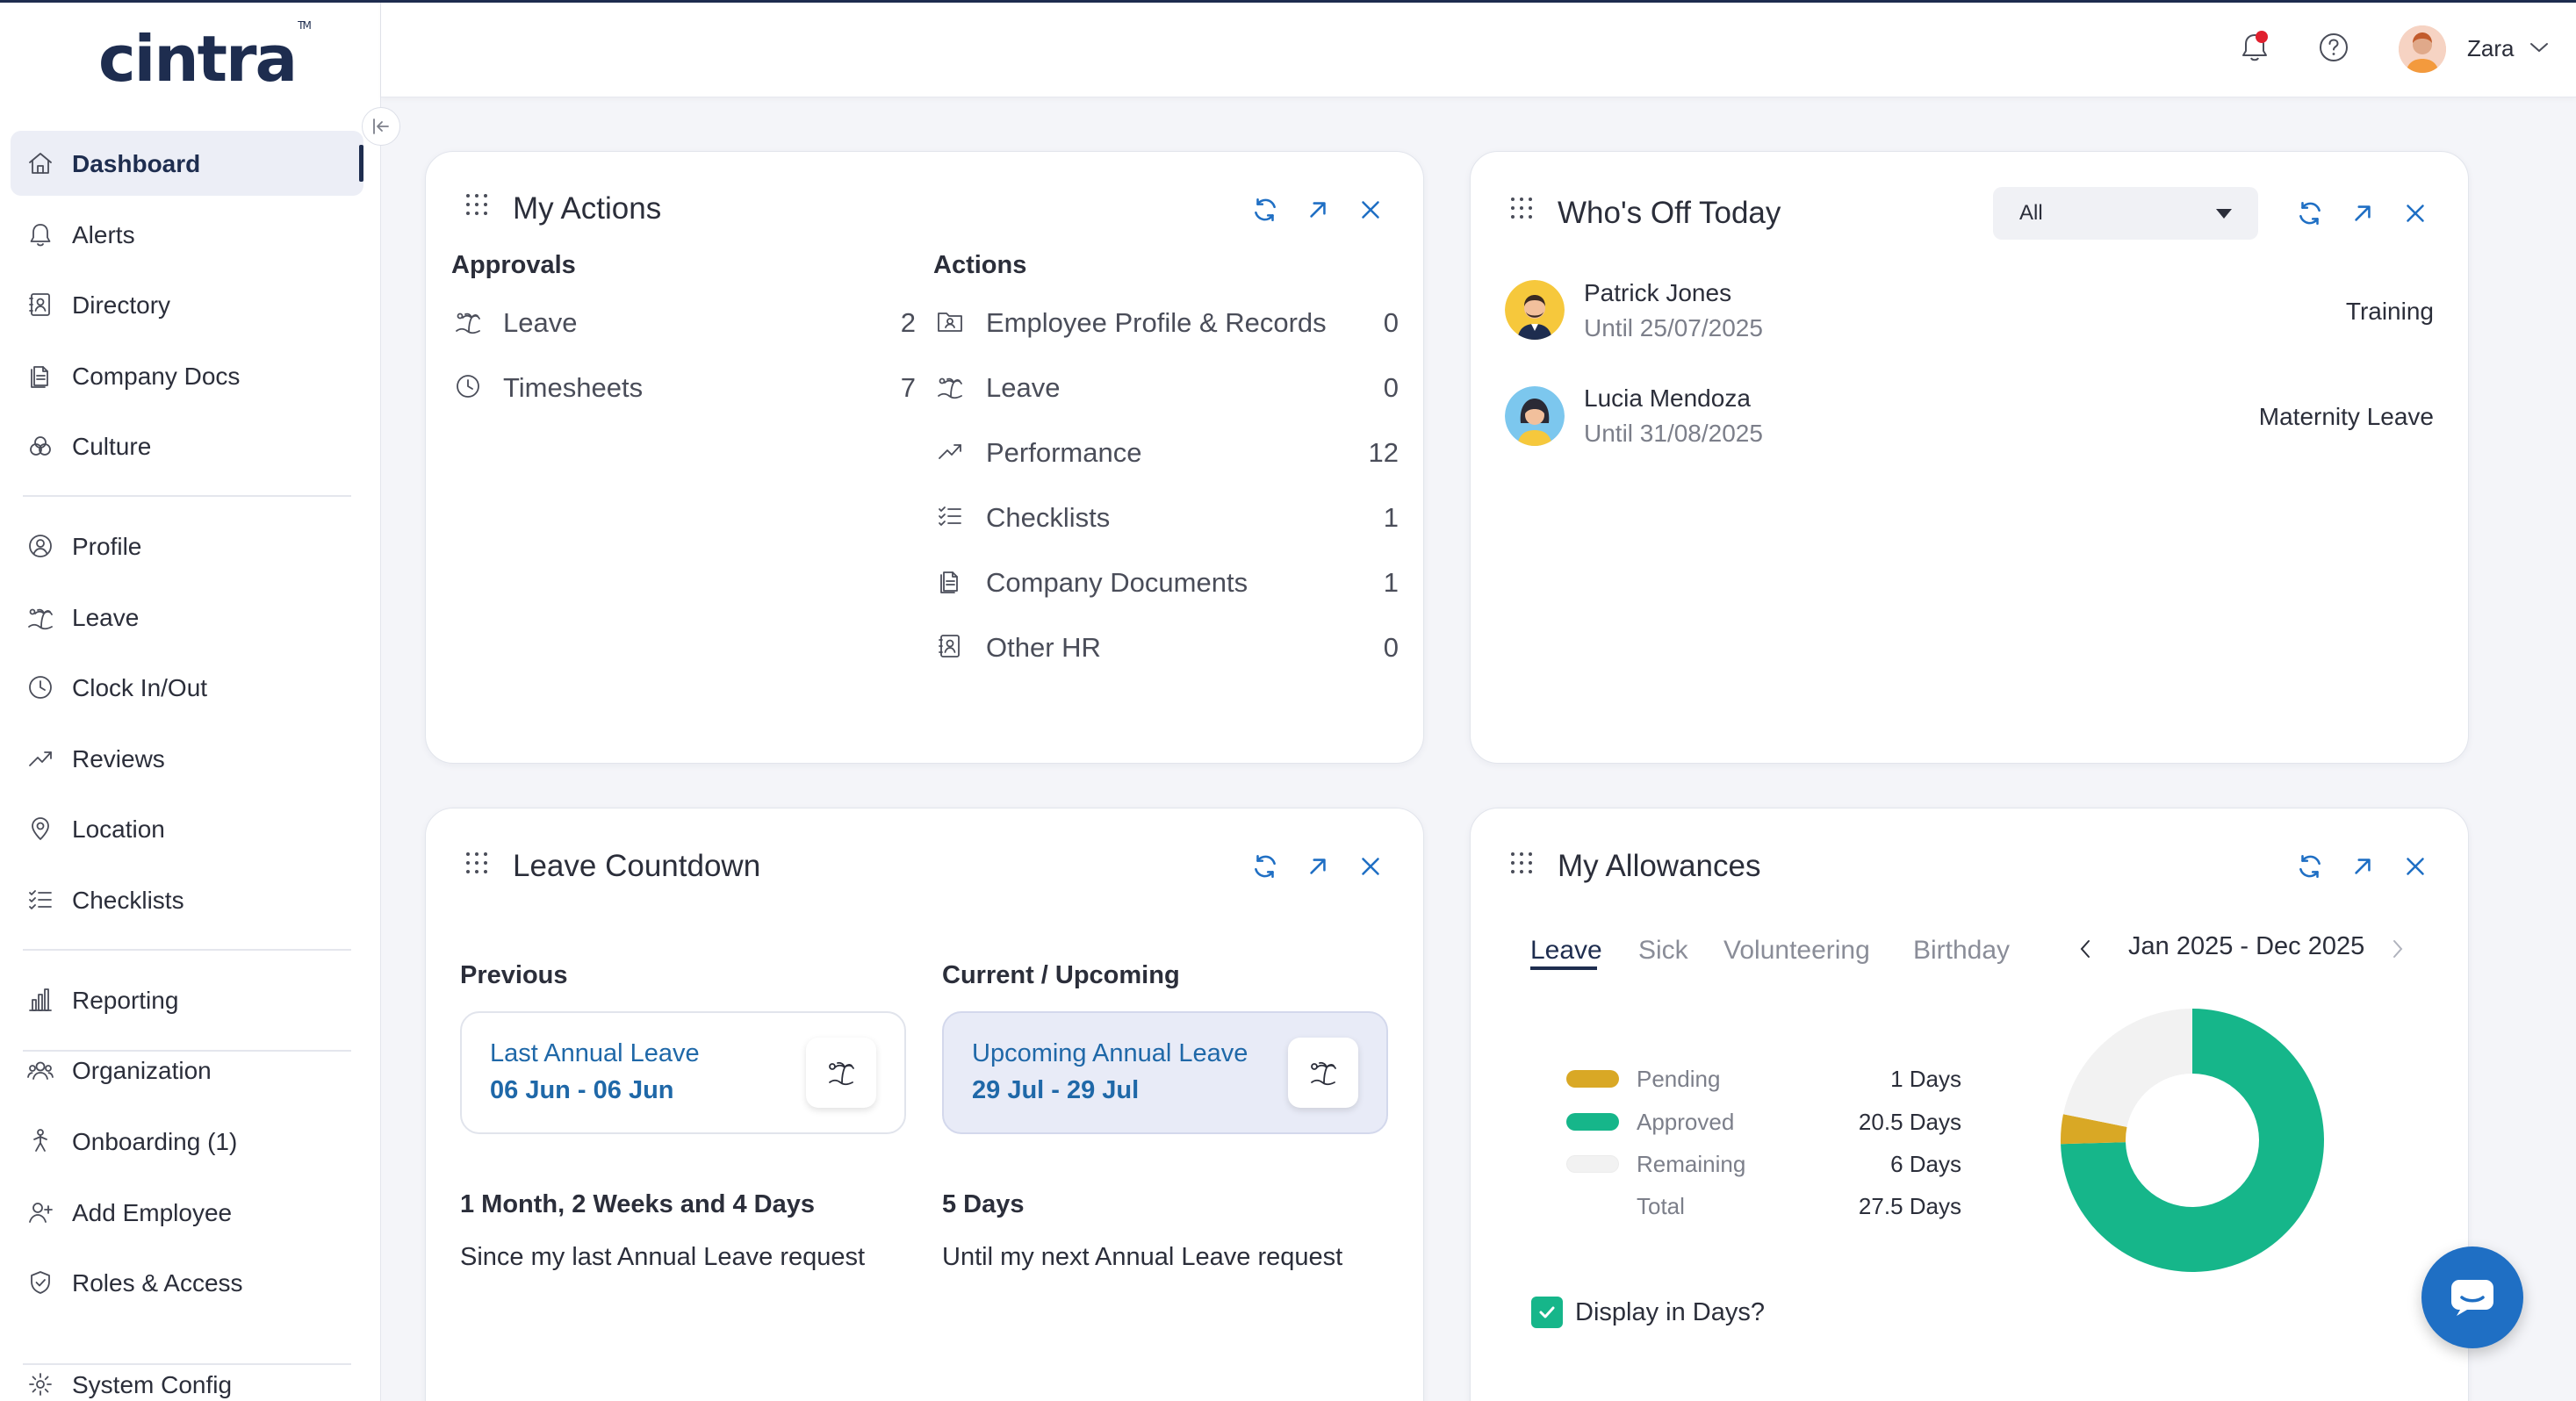 This screenshot has height=1401, width=2576. Describe the element at coordinates (187, 617) in the screenshot. I see `sidebar-item-leave: Leave` at that location.